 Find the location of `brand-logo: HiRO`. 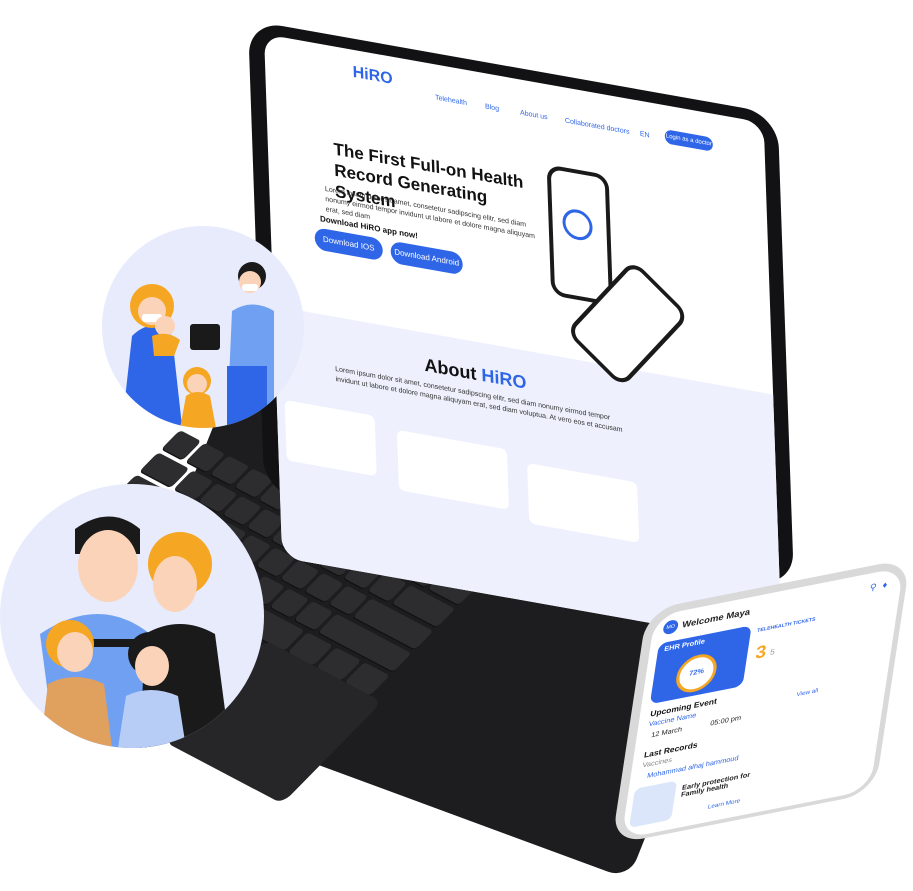

brand-logo: HiRO is located at coordinates (372, 76).